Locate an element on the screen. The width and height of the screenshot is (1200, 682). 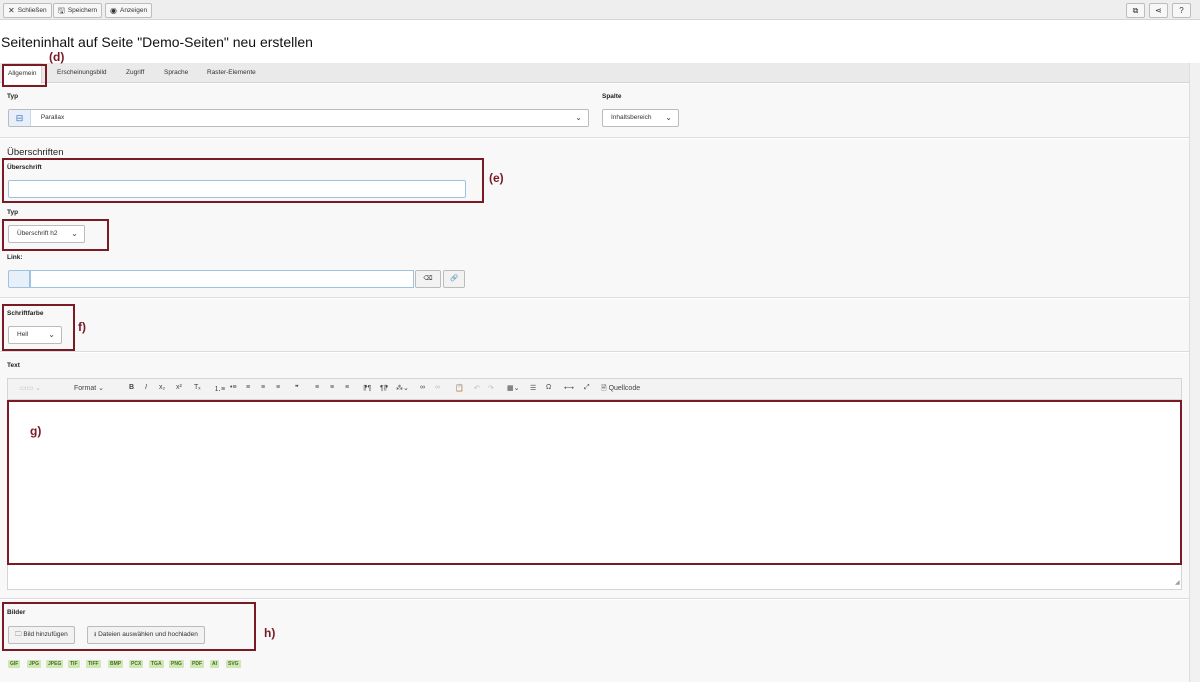
annotation-label-f: f) is located at coordinates (82, 327).